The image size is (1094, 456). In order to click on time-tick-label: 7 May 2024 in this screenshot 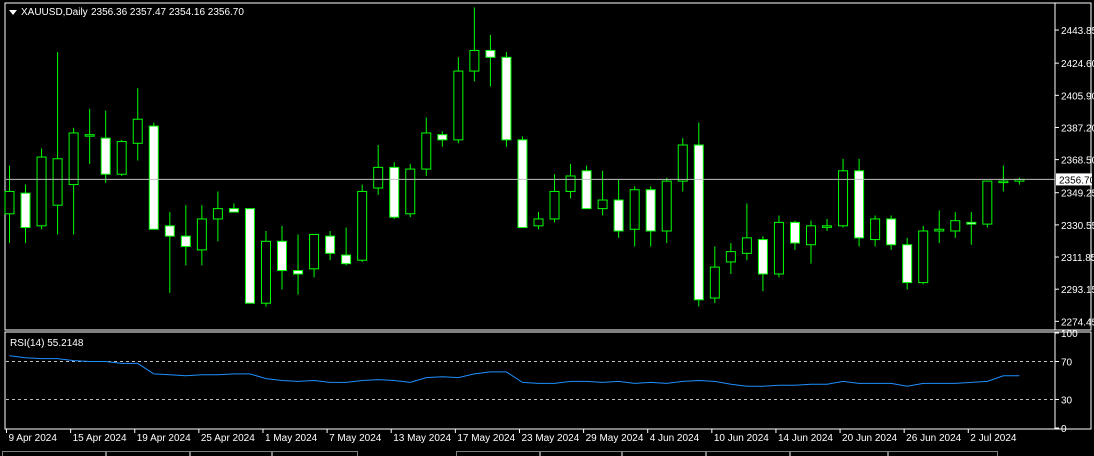, I will do `click(355, 438)`.